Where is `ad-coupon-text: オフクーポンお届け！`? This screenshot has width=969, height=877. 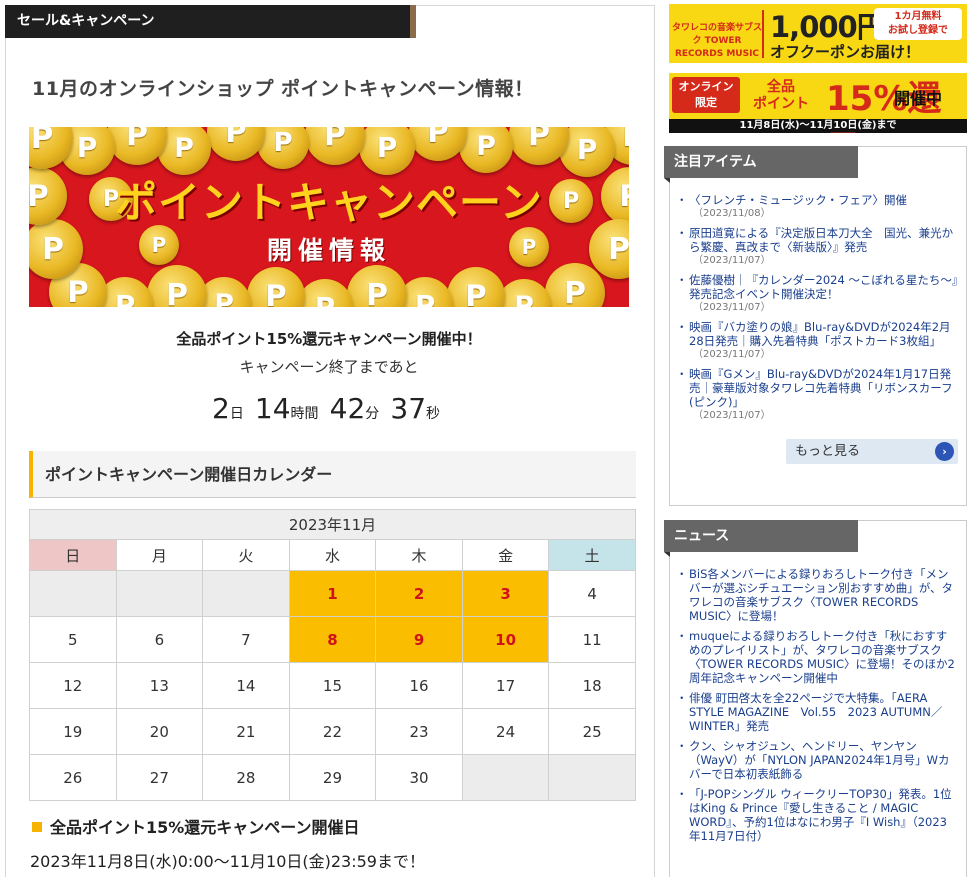 ad-coupon-text: オフクーポンお届け！ is located at coordinates (845, 52).